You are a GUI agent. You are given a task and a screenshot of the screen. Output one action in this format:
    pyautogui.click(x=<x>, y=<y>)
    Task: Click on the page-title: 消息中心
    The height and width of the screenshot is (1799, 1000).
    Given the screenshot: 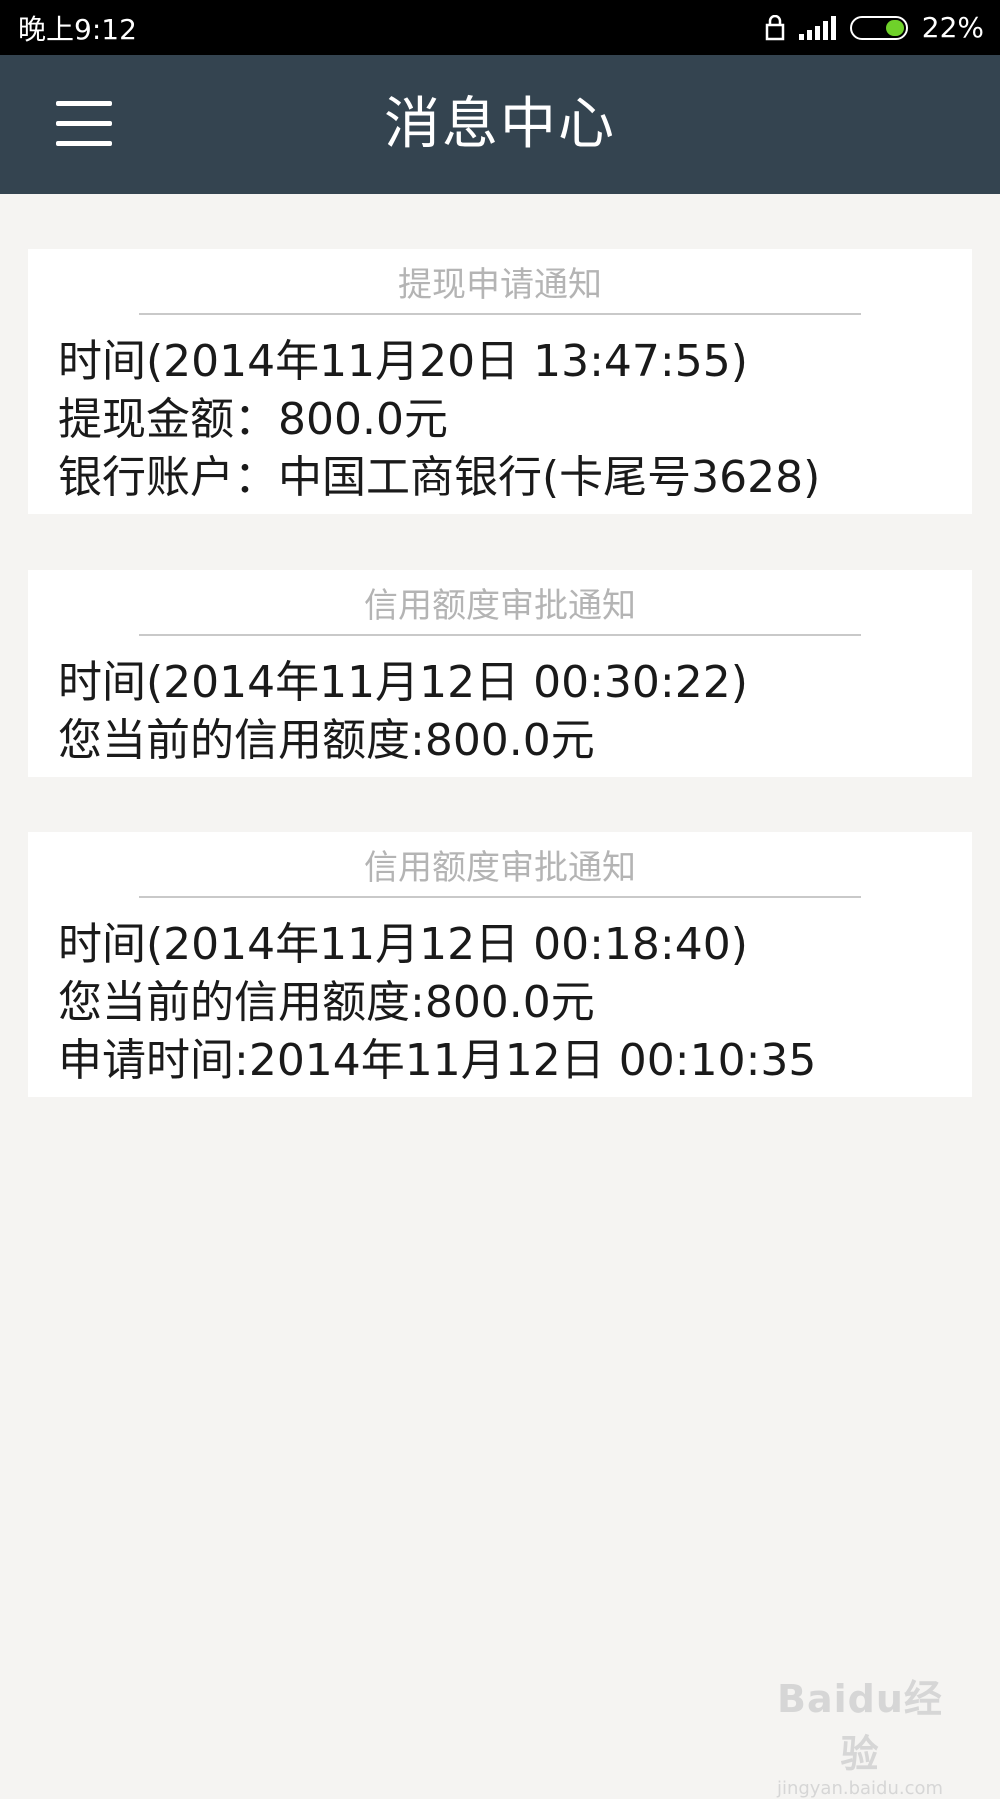 What is the action you would take?
    pyautogui.click(x=500, y=124)
    